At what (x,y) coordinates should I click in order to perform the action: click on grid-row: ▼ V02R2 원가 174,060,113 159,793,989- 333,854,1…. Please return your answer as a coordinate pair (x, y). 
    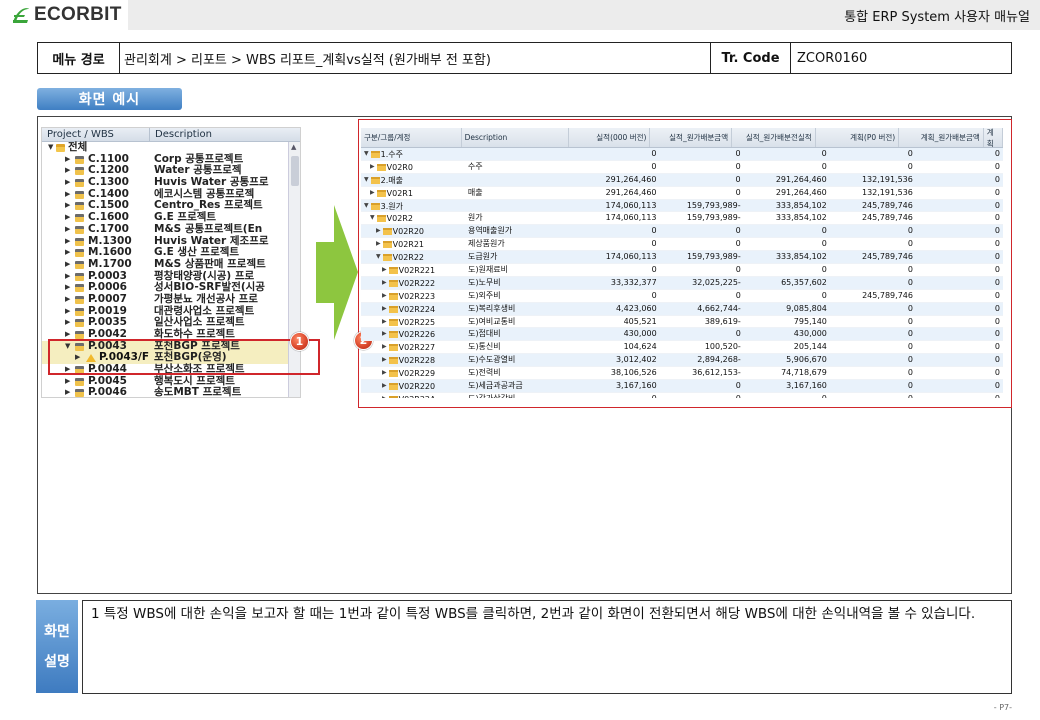
    Looking at the image, I should click on (682, 219).